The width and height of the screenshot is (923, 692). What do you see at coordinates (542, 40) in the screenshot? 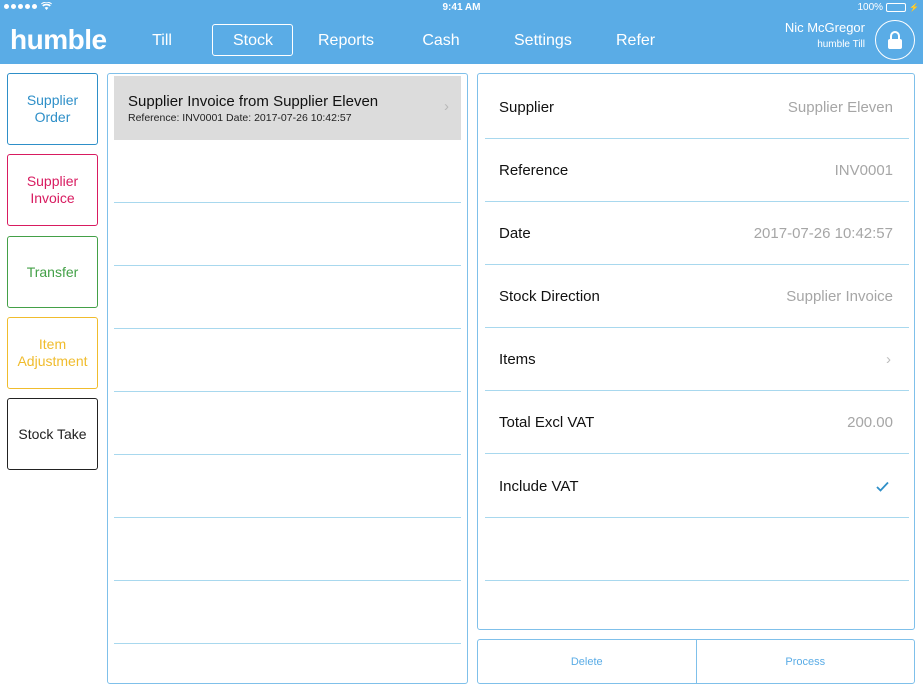
I see `tab-settings: Settings` at bounding box center [542, 40].